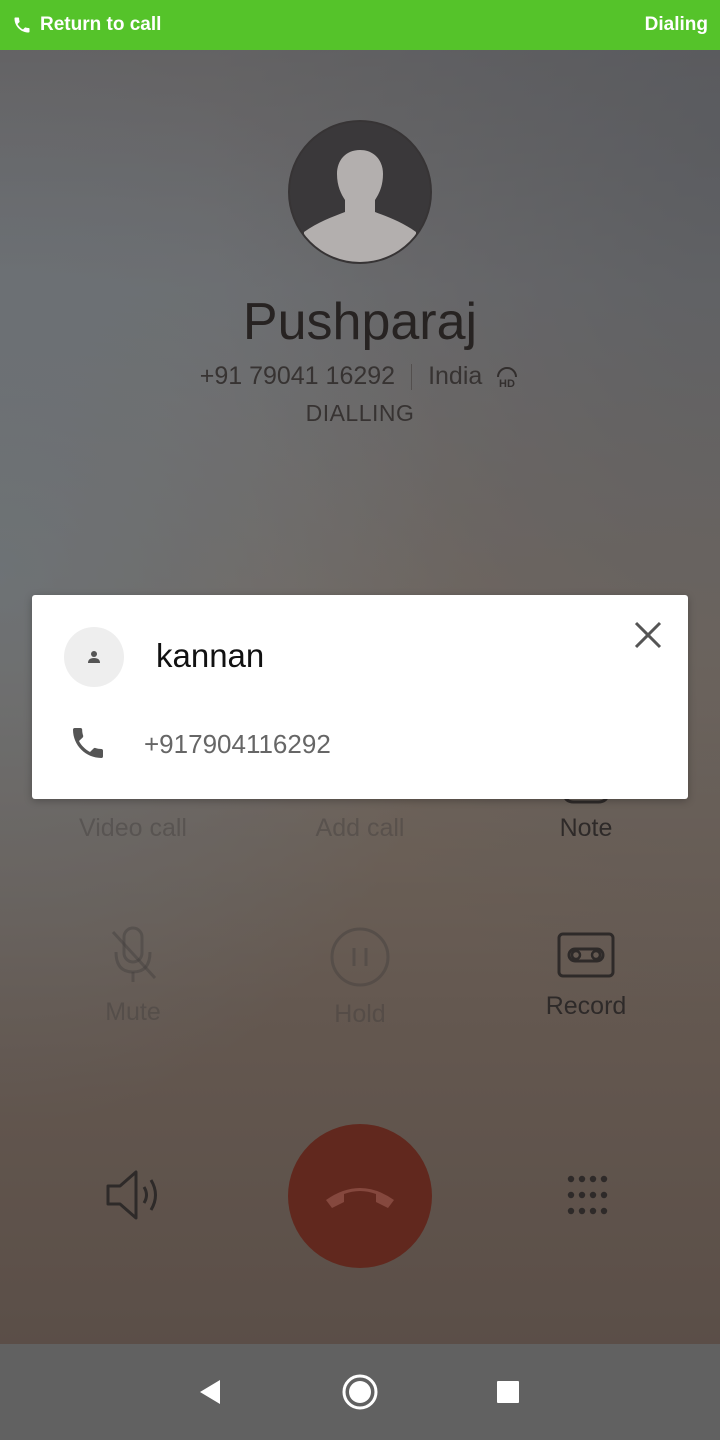 This screenshot has width=720, height=1440. What do you see at coordinates (210, 655) in the screenshot?
I see `contact-name: kannan` at bounding box center [210, 655].